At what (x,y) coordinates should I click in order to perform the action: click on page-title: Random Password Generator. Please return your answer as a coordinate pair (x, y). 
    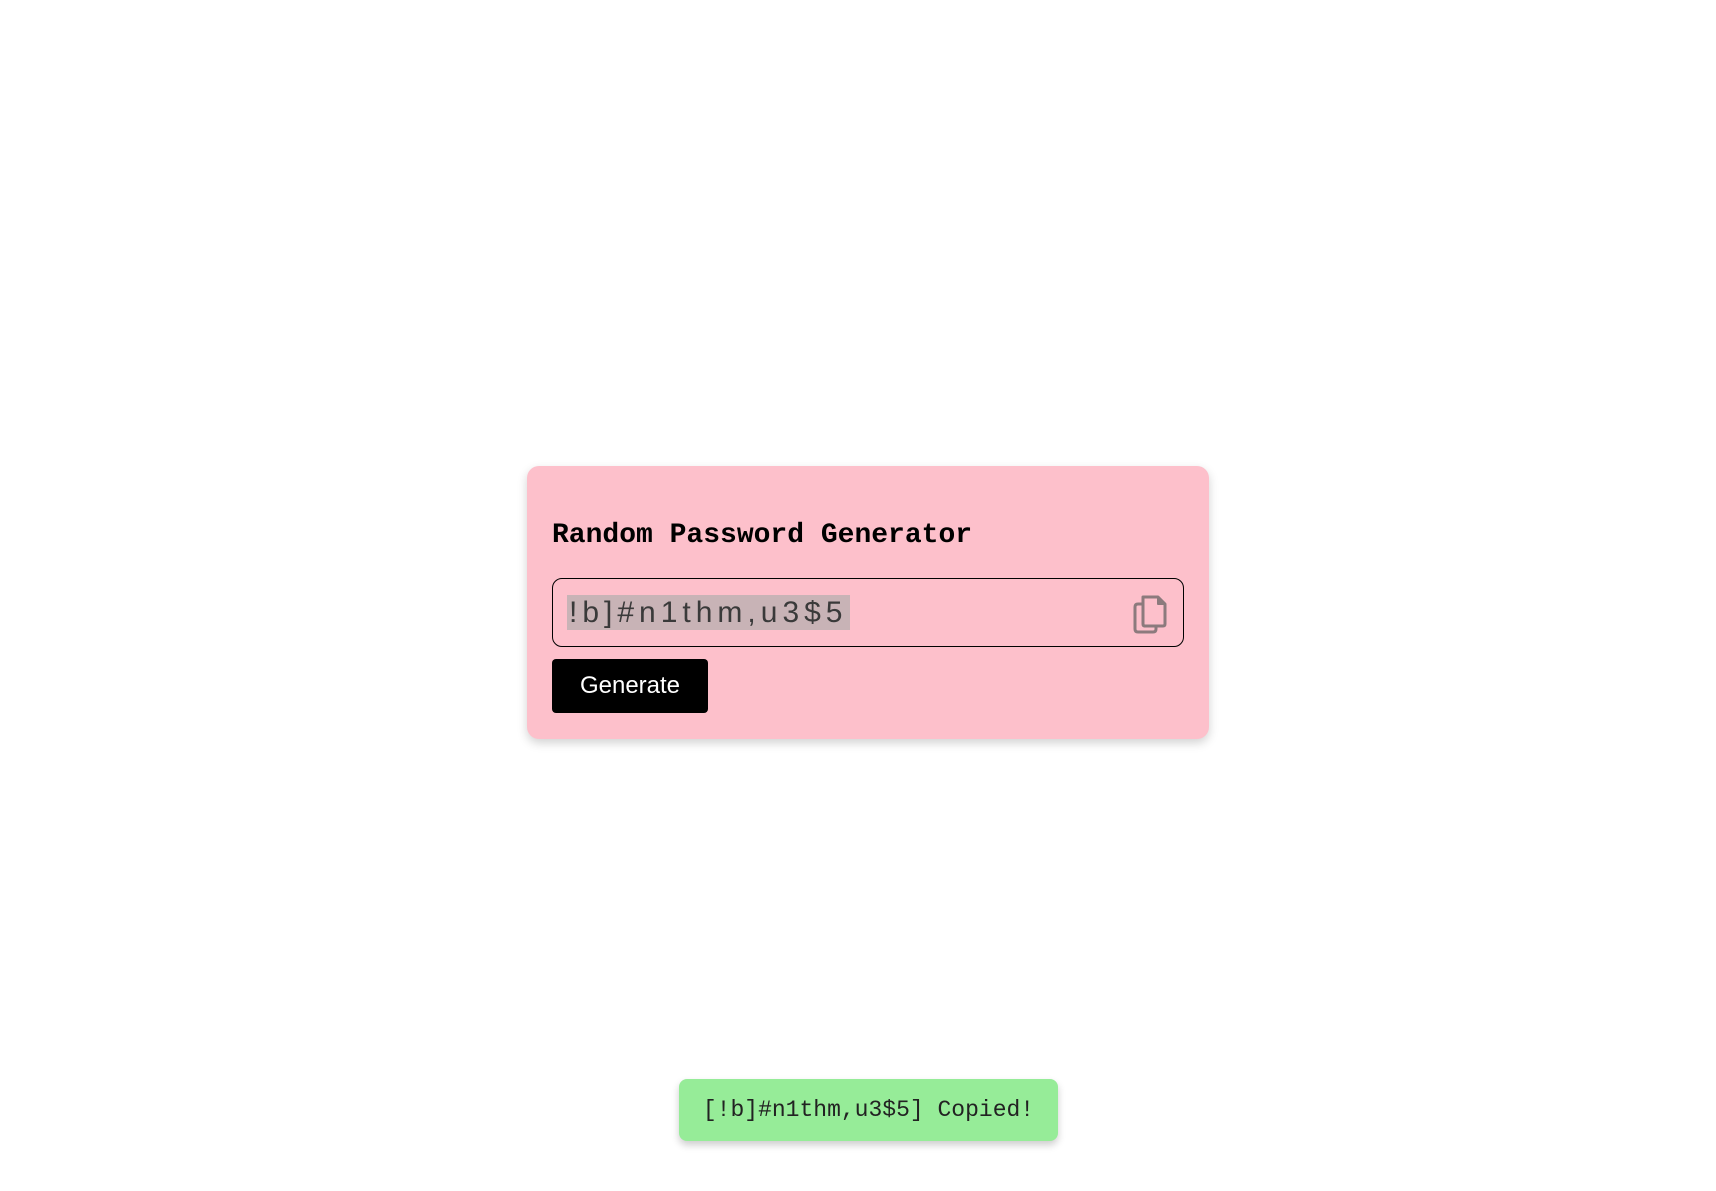
    Looking at the image, I should click on (762, 535).